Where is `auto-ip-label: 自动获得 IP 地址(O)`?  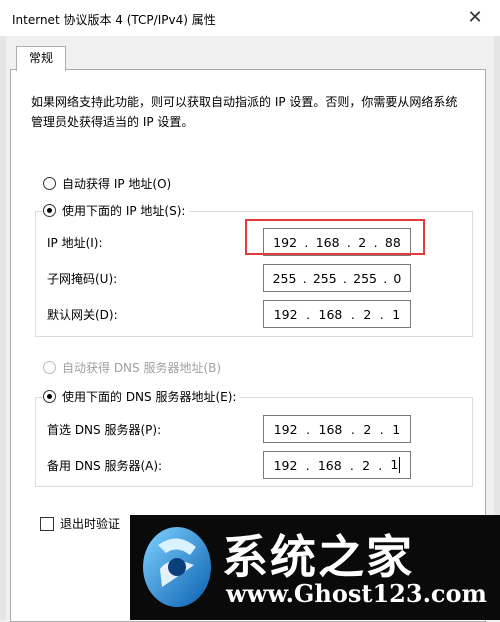
auto-ip-label: 自动获得 IP 地址(O) is located at coordinates (117, 183).